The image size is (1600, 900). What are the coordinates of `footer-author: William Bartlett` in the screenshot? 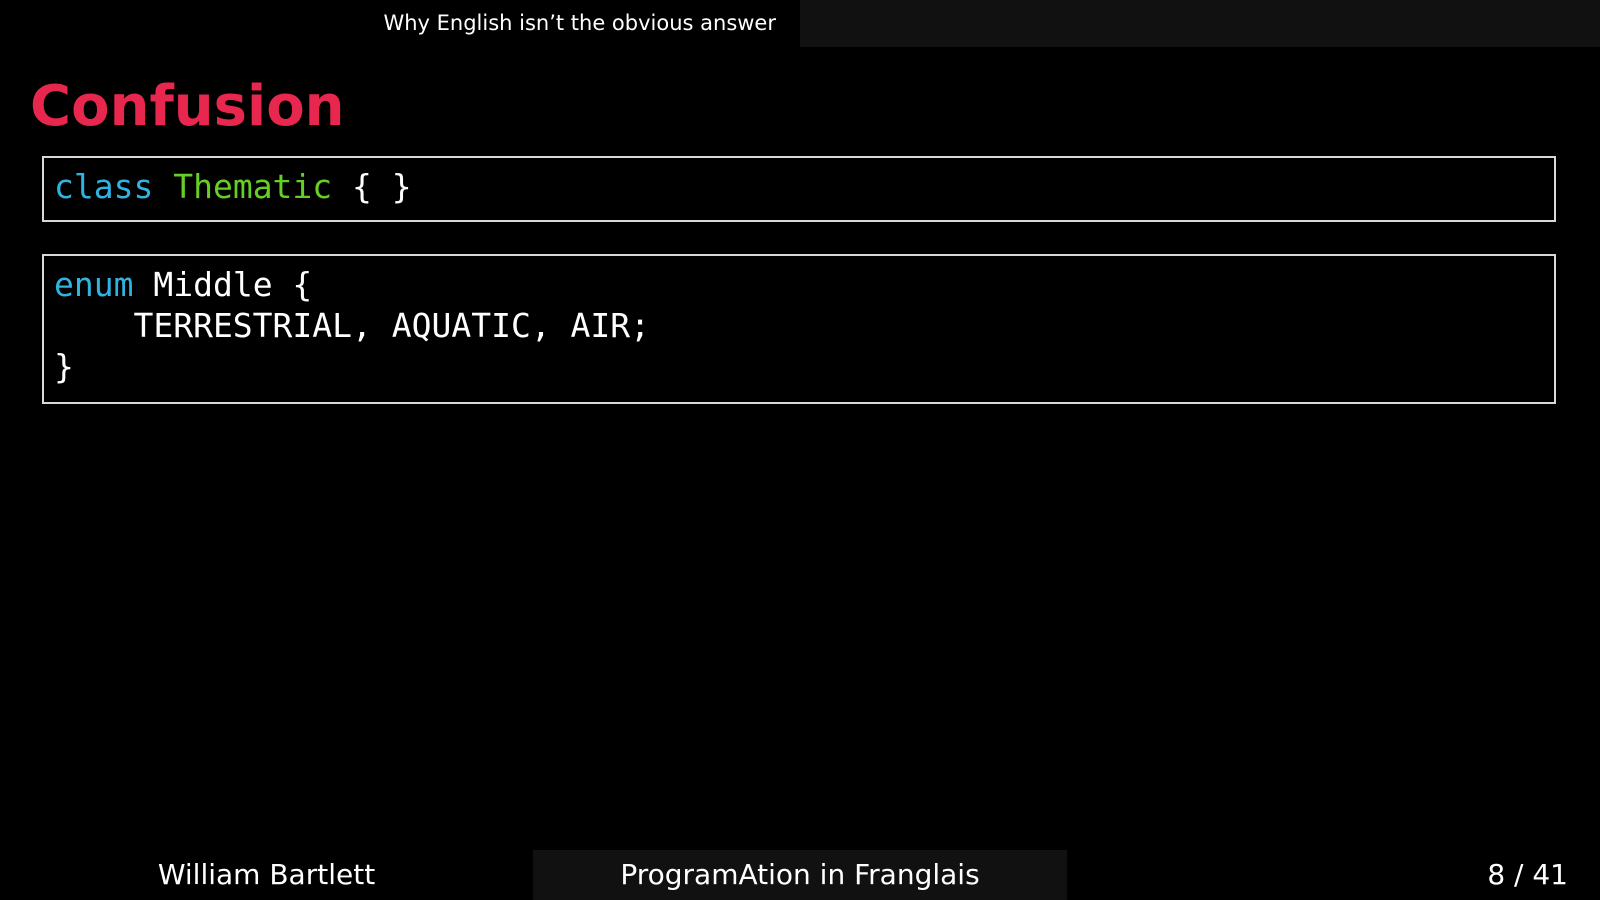 It's located at (266, 875).